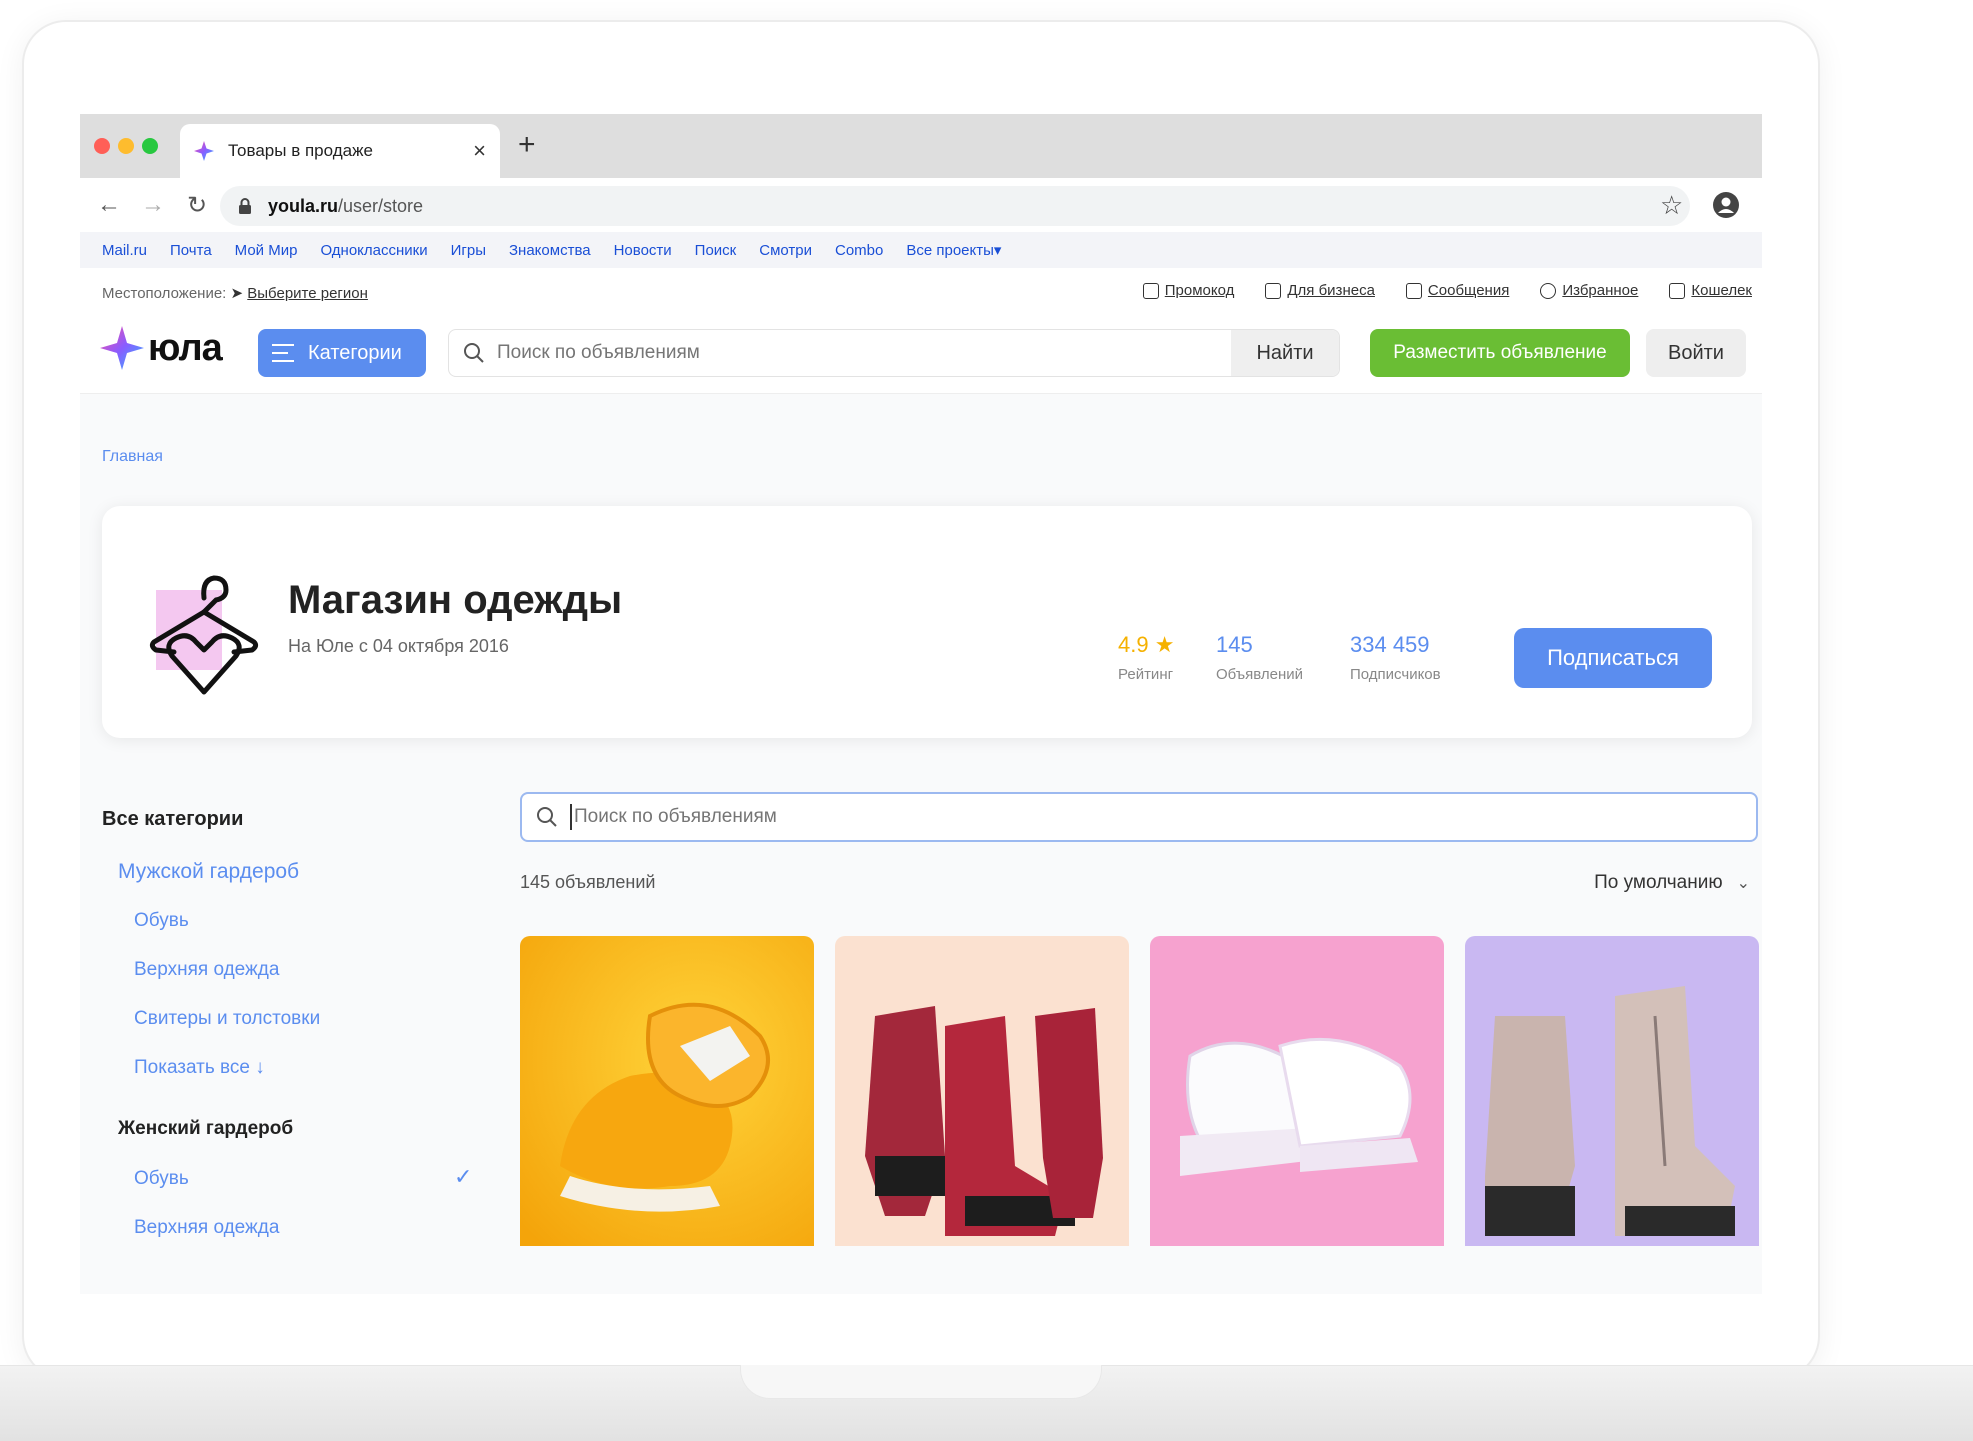 This screenshot has width=1973, height=1441. What do you see at coordinates (1395, 674) in the screenshot?
I see `subscribers-label: Подписчиков` at bounding box center [1395, 674].